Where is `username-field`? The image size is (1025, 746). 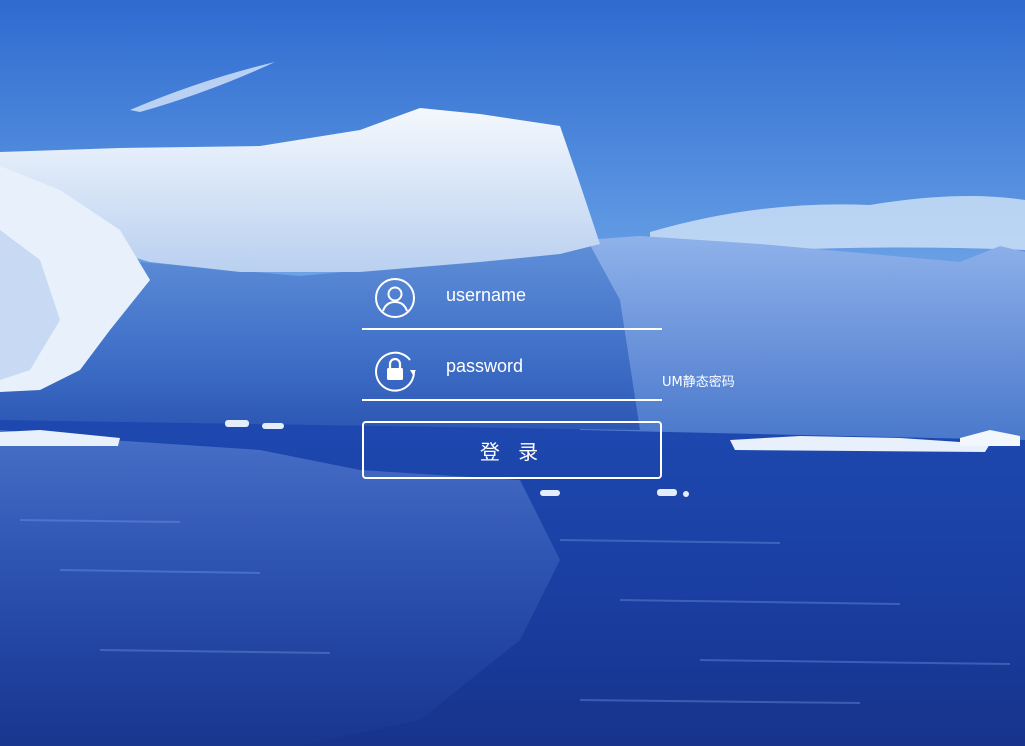 username-field is located at coordinates (512, 299).